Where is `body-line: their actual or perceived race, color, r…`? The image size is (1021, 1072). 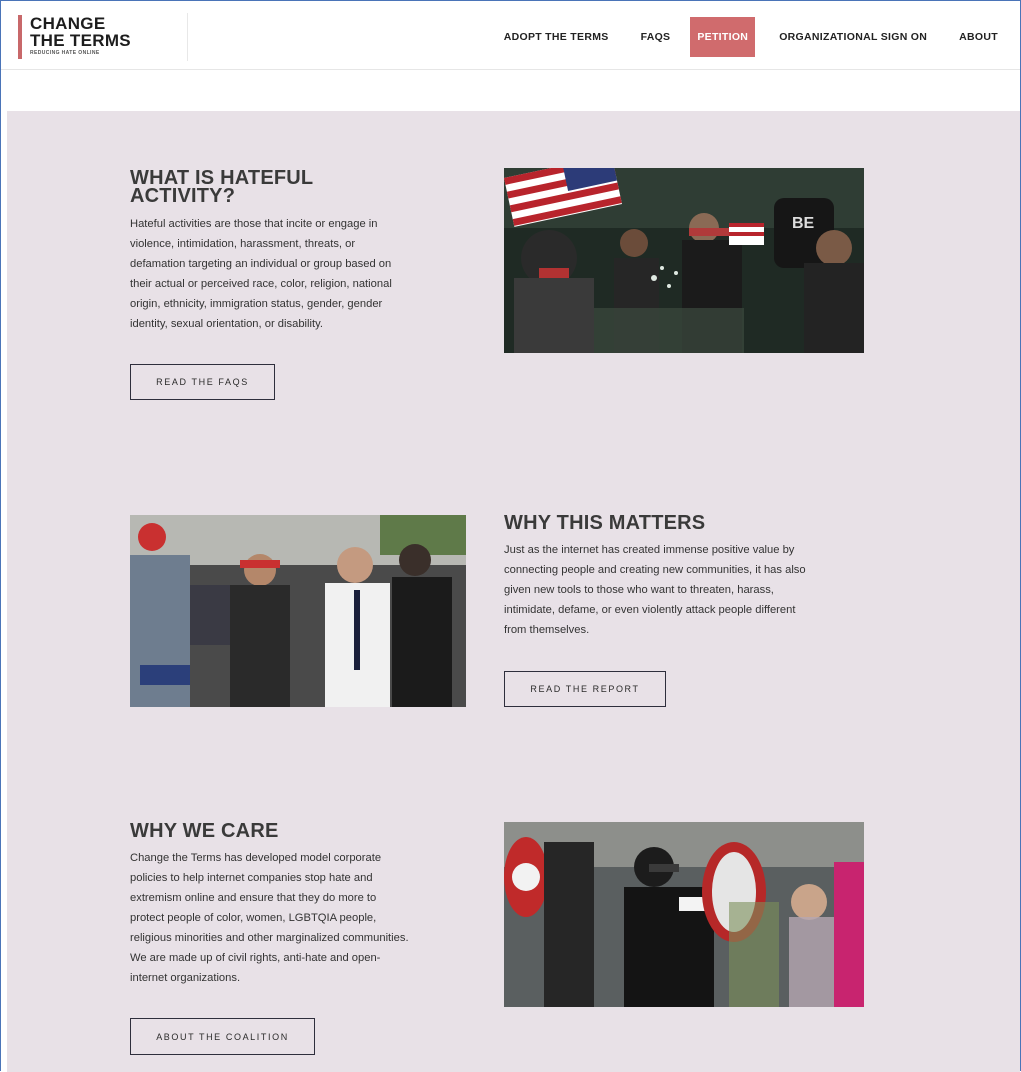 body-line: their actual or perceived race, color, r… is located at coordinates (261, 284).